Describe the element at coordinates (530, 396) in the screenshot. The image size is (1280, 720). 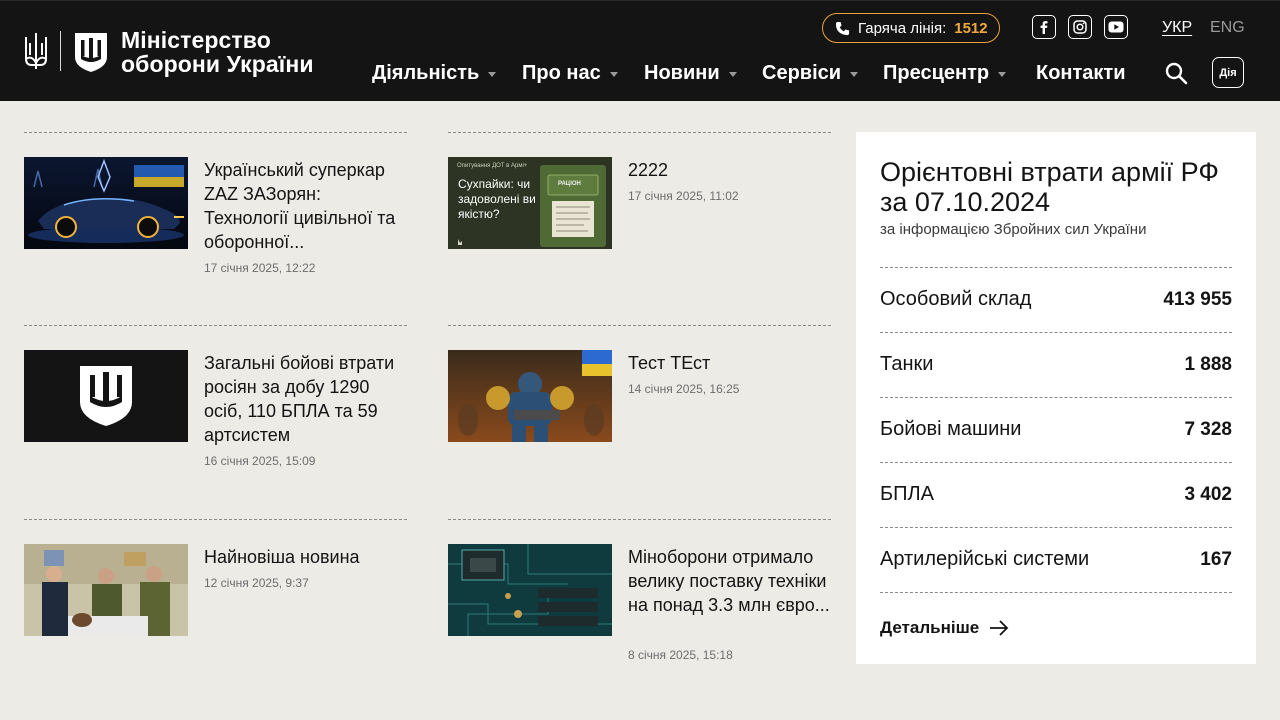
I see `news-thumbnail-robot` at that location.